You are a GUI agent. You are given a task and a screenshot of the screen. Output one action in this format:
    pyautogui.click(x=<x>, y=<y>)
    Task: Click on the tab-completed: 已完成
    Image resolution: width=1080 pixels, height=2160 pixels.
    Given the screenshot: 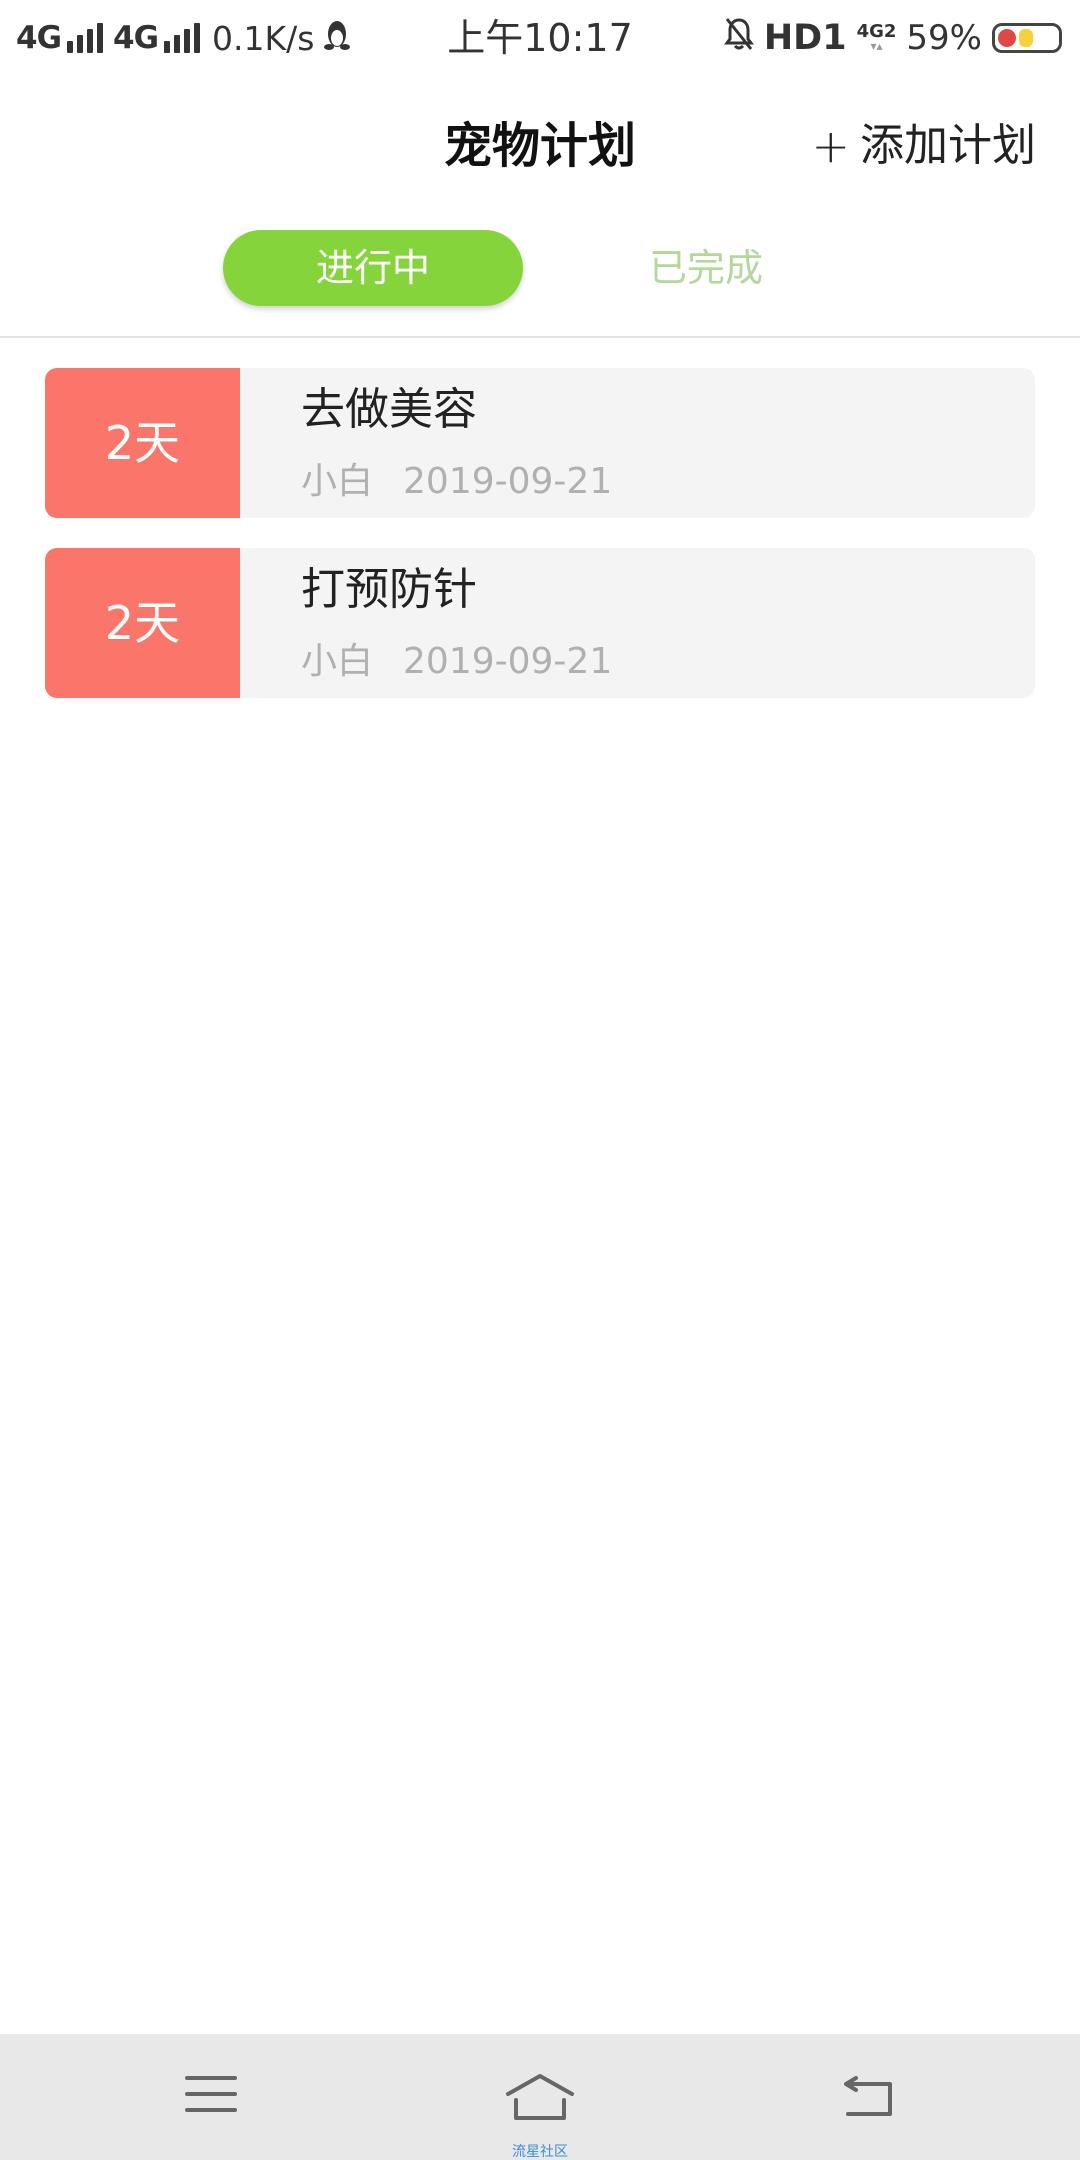 What is the action you would take?
    pyautogui.click(x=706, y=268)
    